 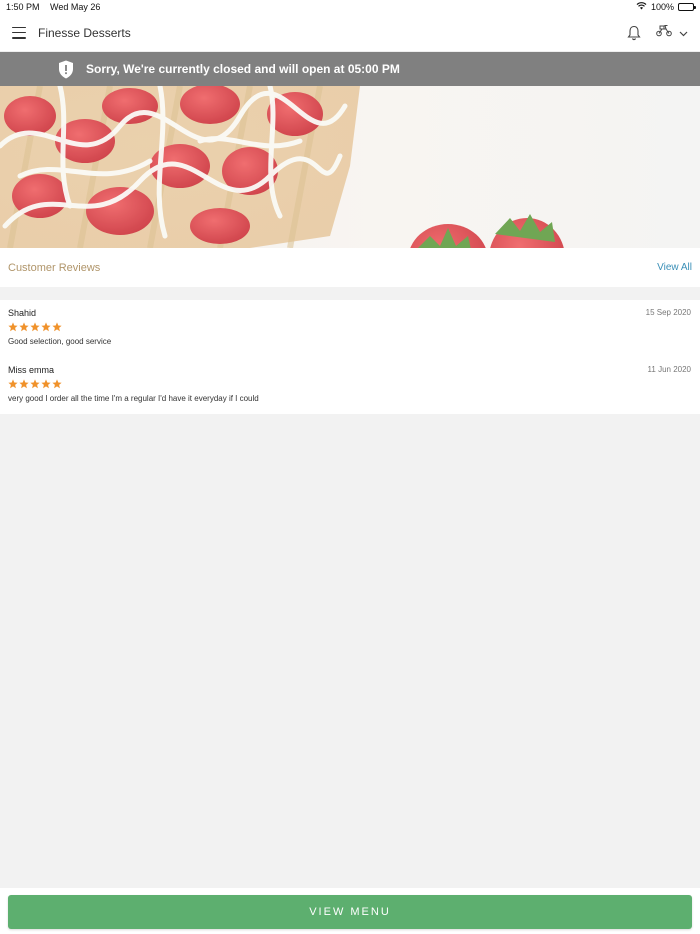 I want to click on wifi-icon, so click(x=641, y=7).